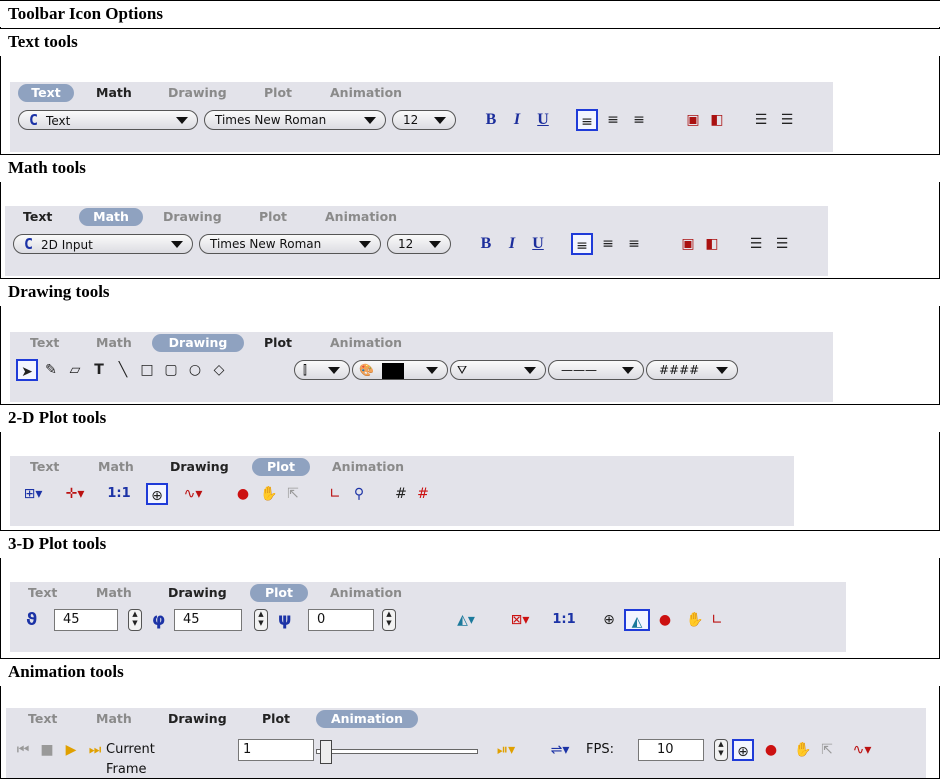 Image resolution: width=941 pixels, height=781 pixels. Describe the element at coordinates (506, 750) in the screenshot. I see `playback-mode-dropdown: ⏯▾` at that location.